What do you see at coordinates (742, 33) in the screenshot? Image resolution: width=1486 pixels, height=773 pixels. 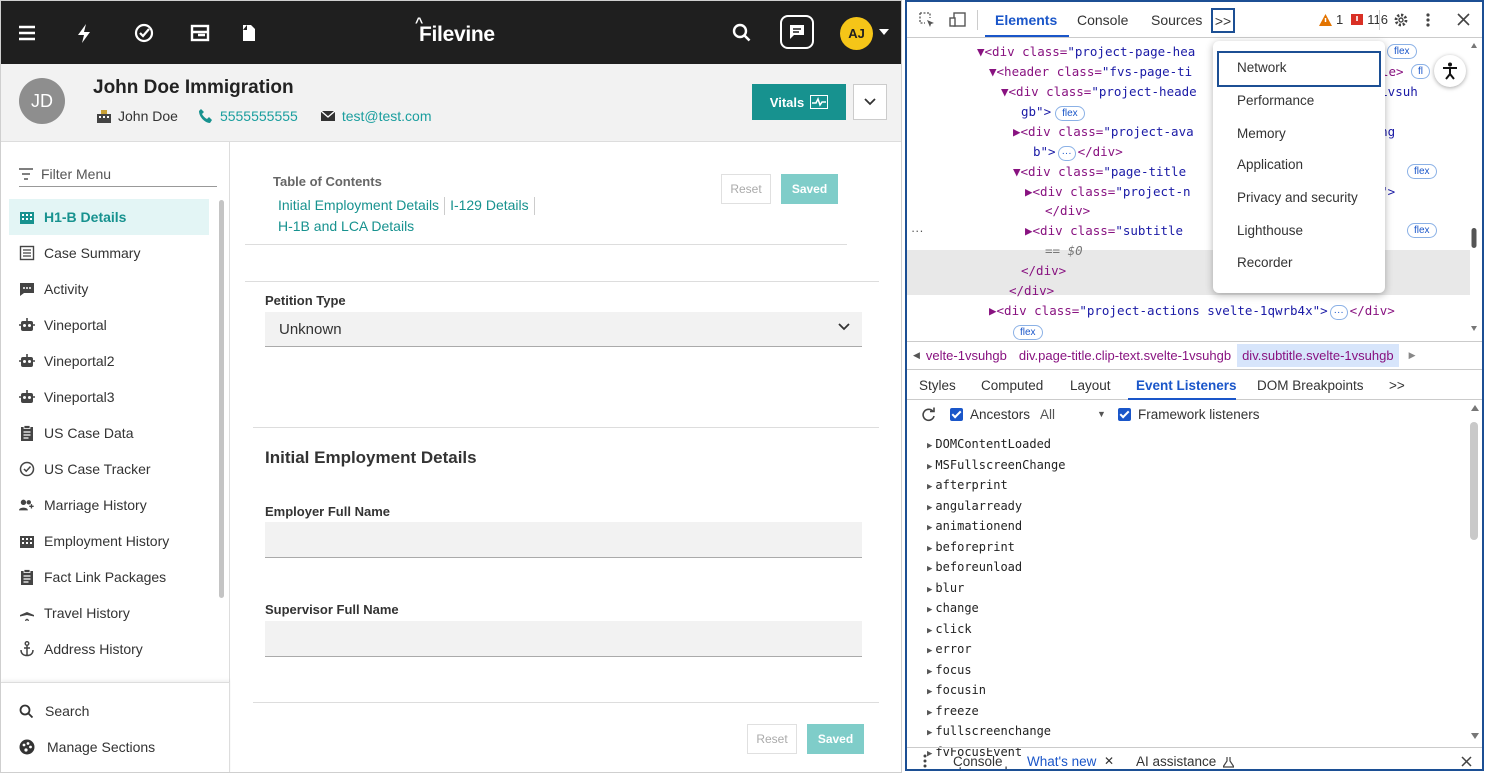 I see `search-icon` at bounding box center [742, 33].